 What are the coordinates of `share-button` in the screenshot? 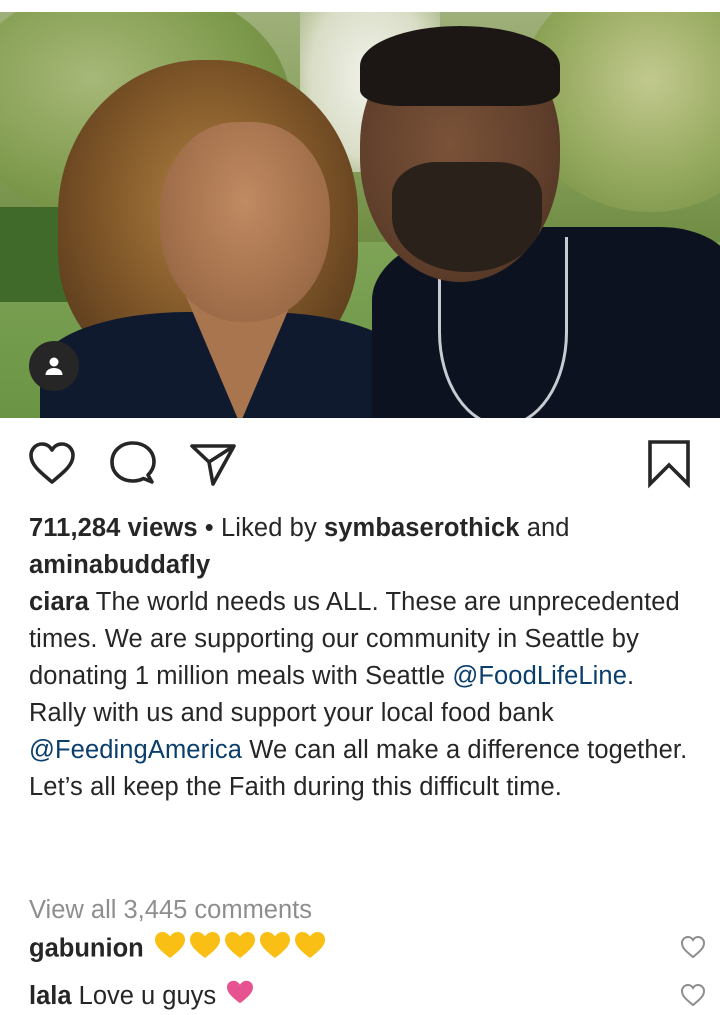 It's located at (213, 466).